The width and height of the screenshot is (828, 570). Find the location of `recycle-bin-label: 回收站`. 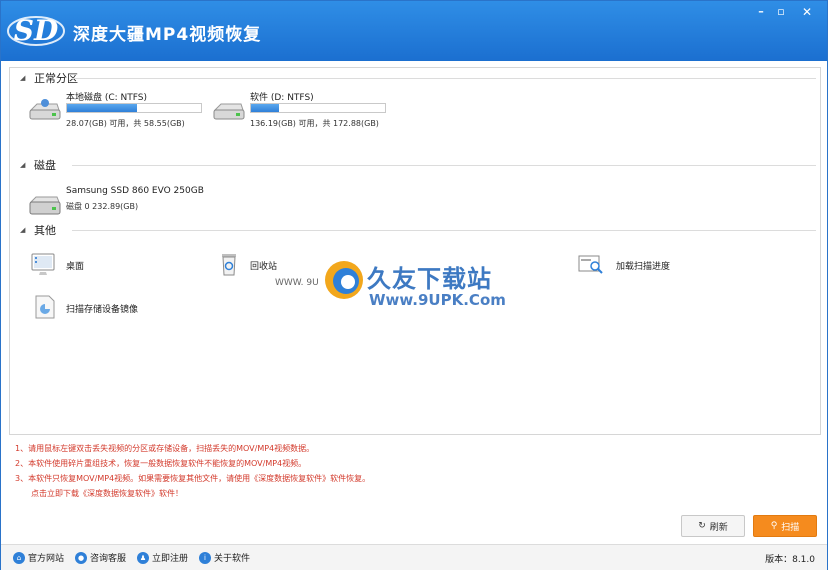

recycle-bin-label: 回收站 is located at coordinates (264, 267).